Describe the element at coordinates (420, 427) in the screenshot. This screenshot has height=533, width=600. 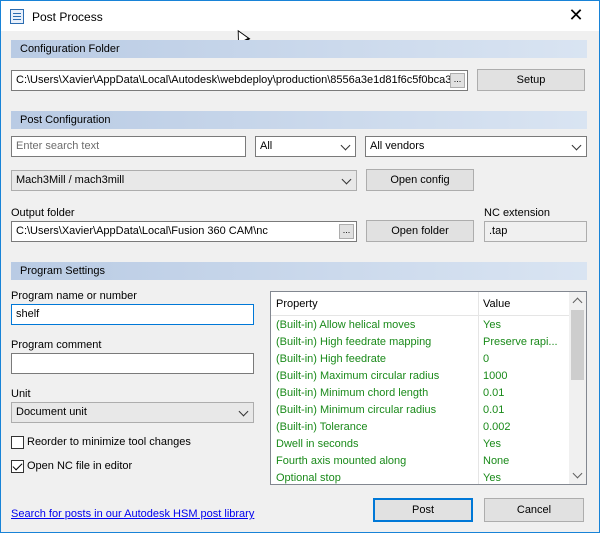
I see `table-row: (Built-in) Tolerance 0.002` at that location.